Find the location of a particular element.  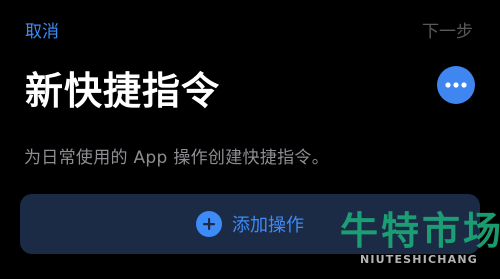

next-step-button: 下一步 is located at coordinates (447, 32).